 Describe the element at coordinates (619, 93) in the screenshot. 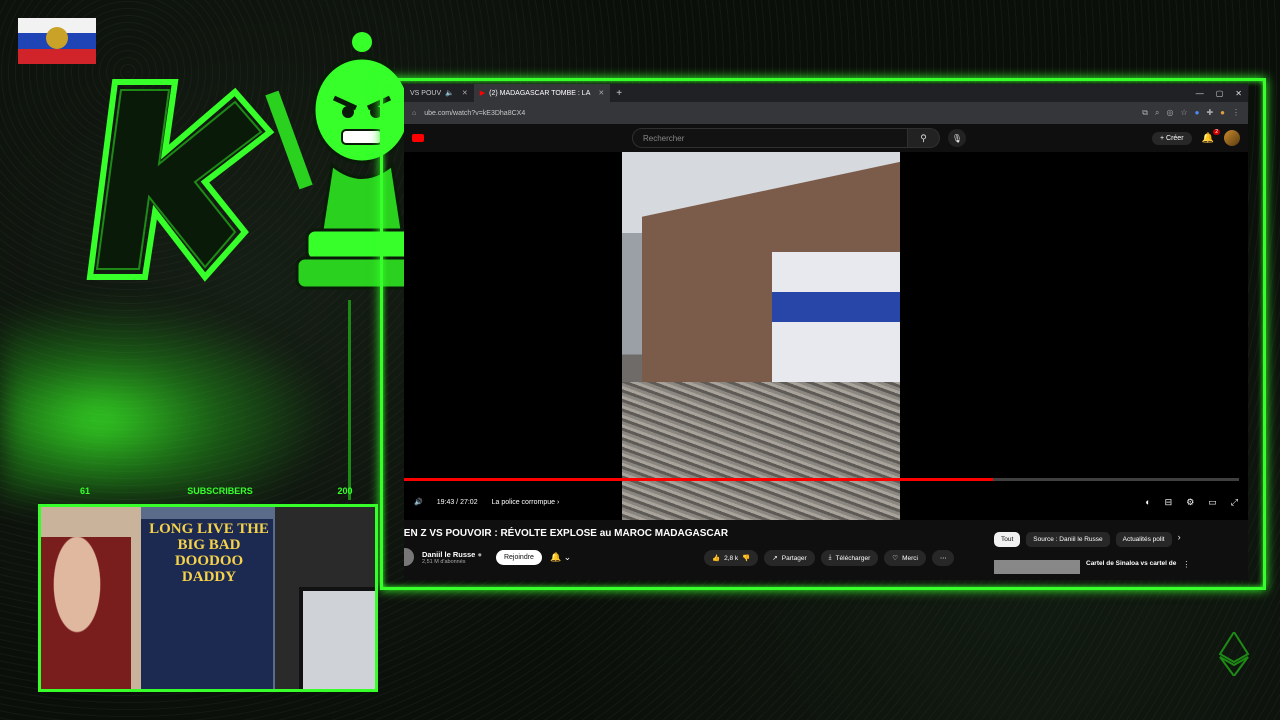

I see `new-tab-button: +` at that location.